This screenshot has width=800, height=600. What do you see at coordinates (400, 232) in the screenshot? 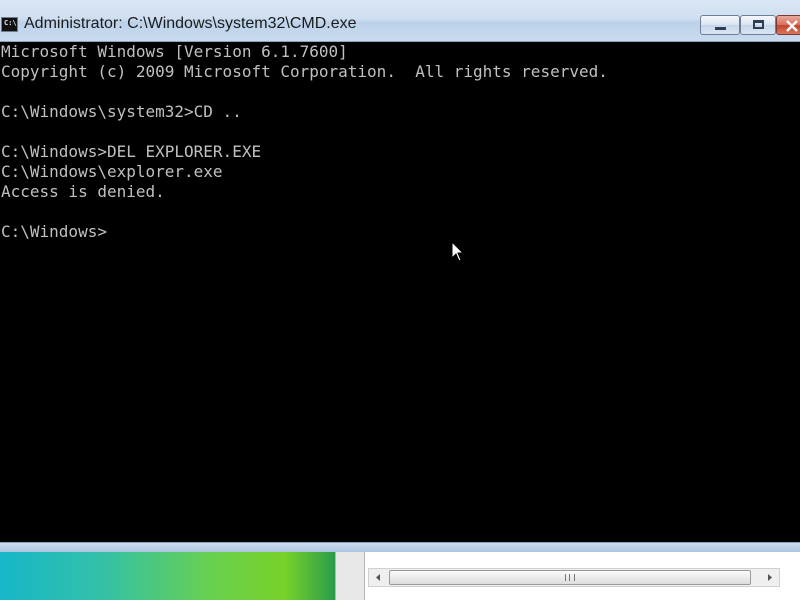
I see `console-prompt: C:\Windows>` at bounding box center [400, 232].